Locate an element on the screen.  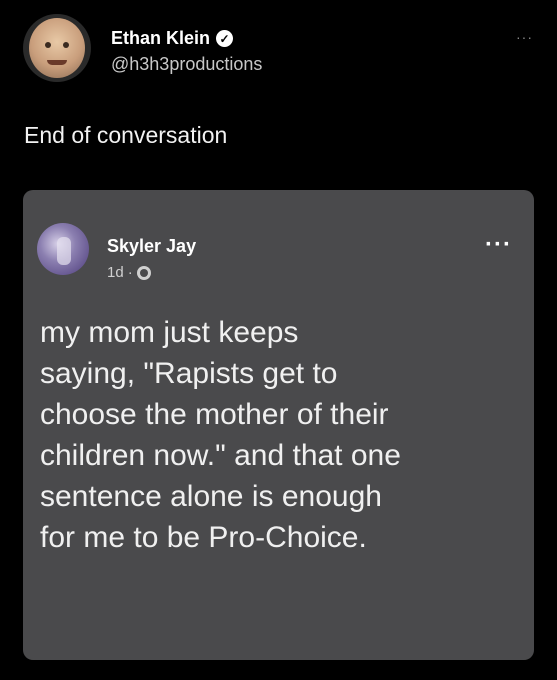
post-timestamp: 1d is located at coordinates (115, 272).